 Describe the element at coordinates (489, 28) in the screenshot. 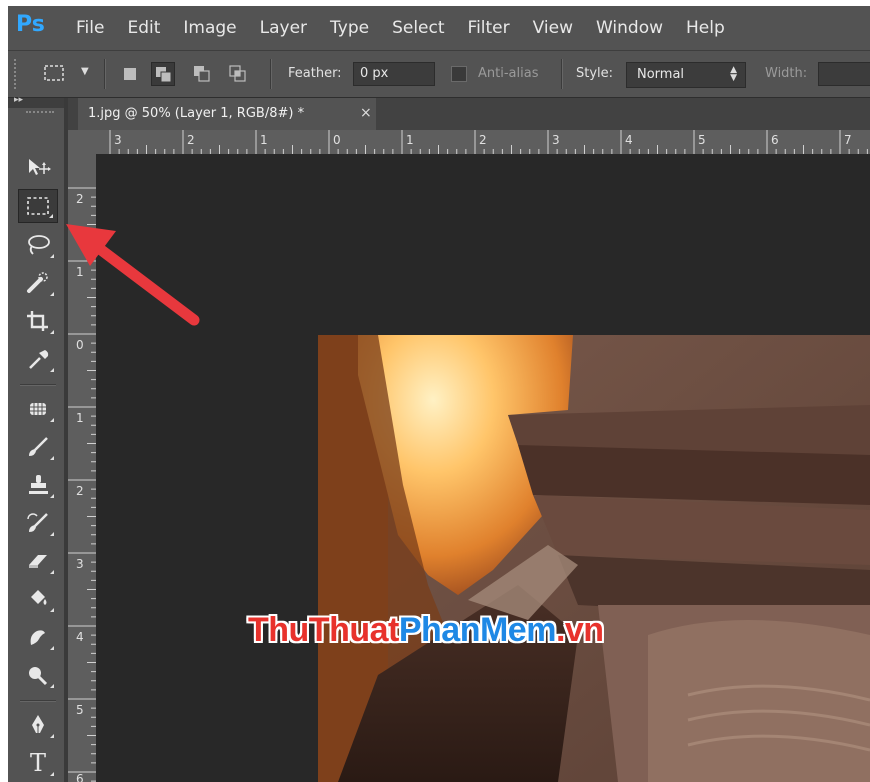

I see `menu-filter: Filter` at that location.